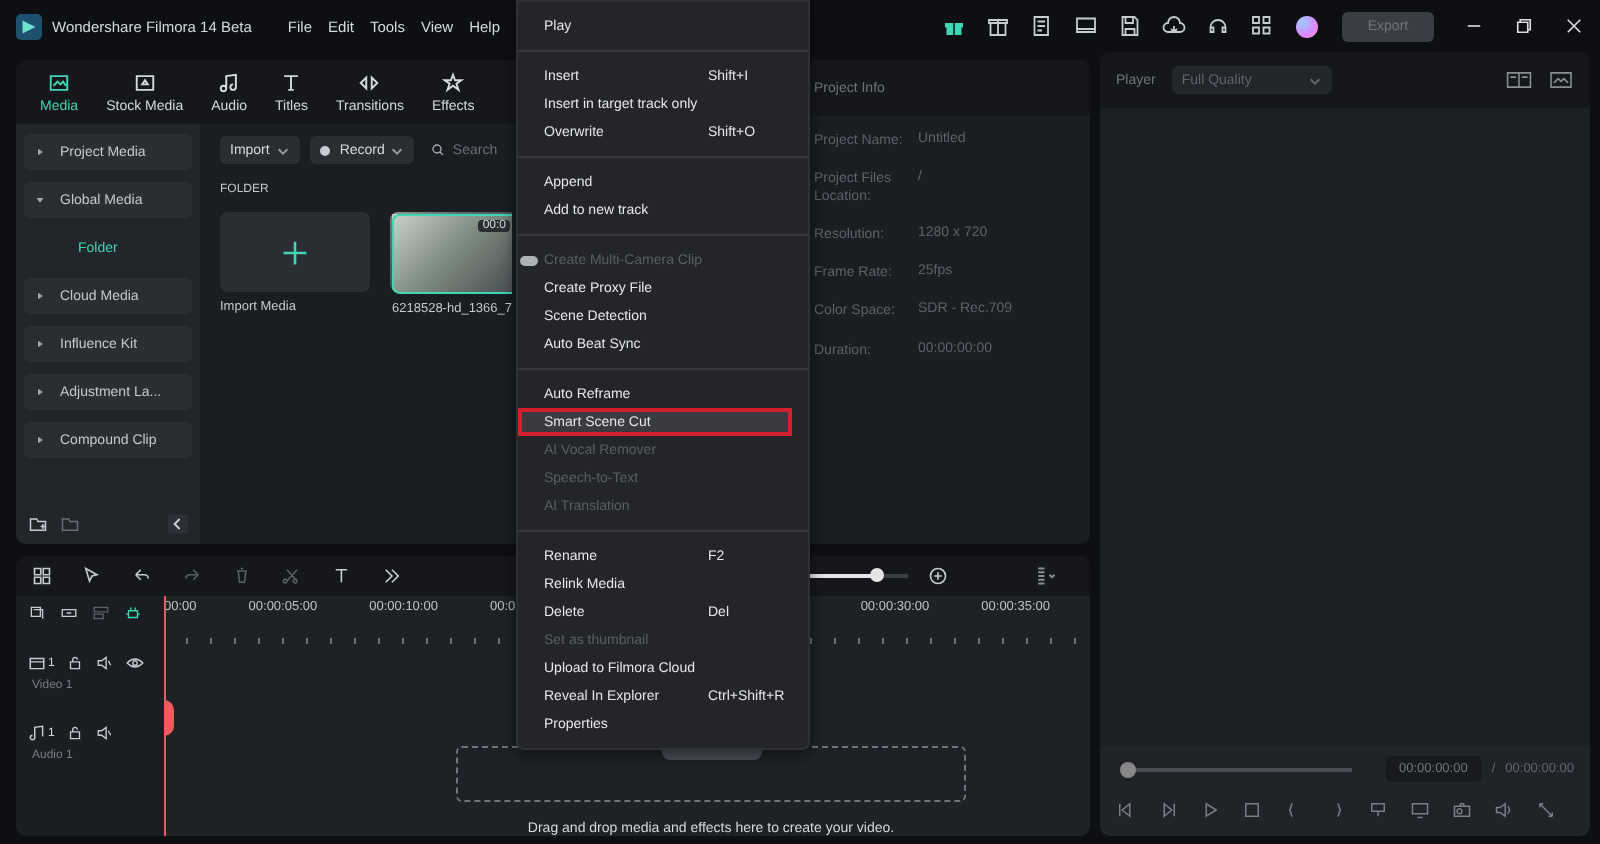 This screenshot has height=844, width=1600. I want to click on plus-icon, so click(295, 252).